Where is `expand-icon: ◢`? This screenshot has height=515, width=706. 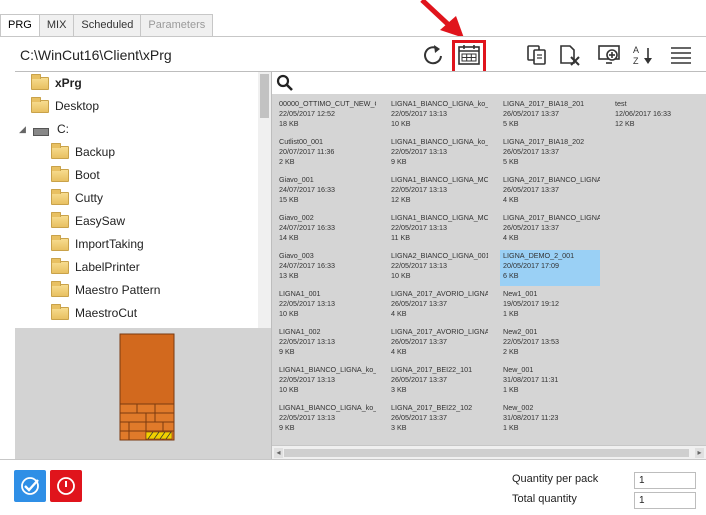
expand-icon: ◢ is located at coordinates (24, 129).